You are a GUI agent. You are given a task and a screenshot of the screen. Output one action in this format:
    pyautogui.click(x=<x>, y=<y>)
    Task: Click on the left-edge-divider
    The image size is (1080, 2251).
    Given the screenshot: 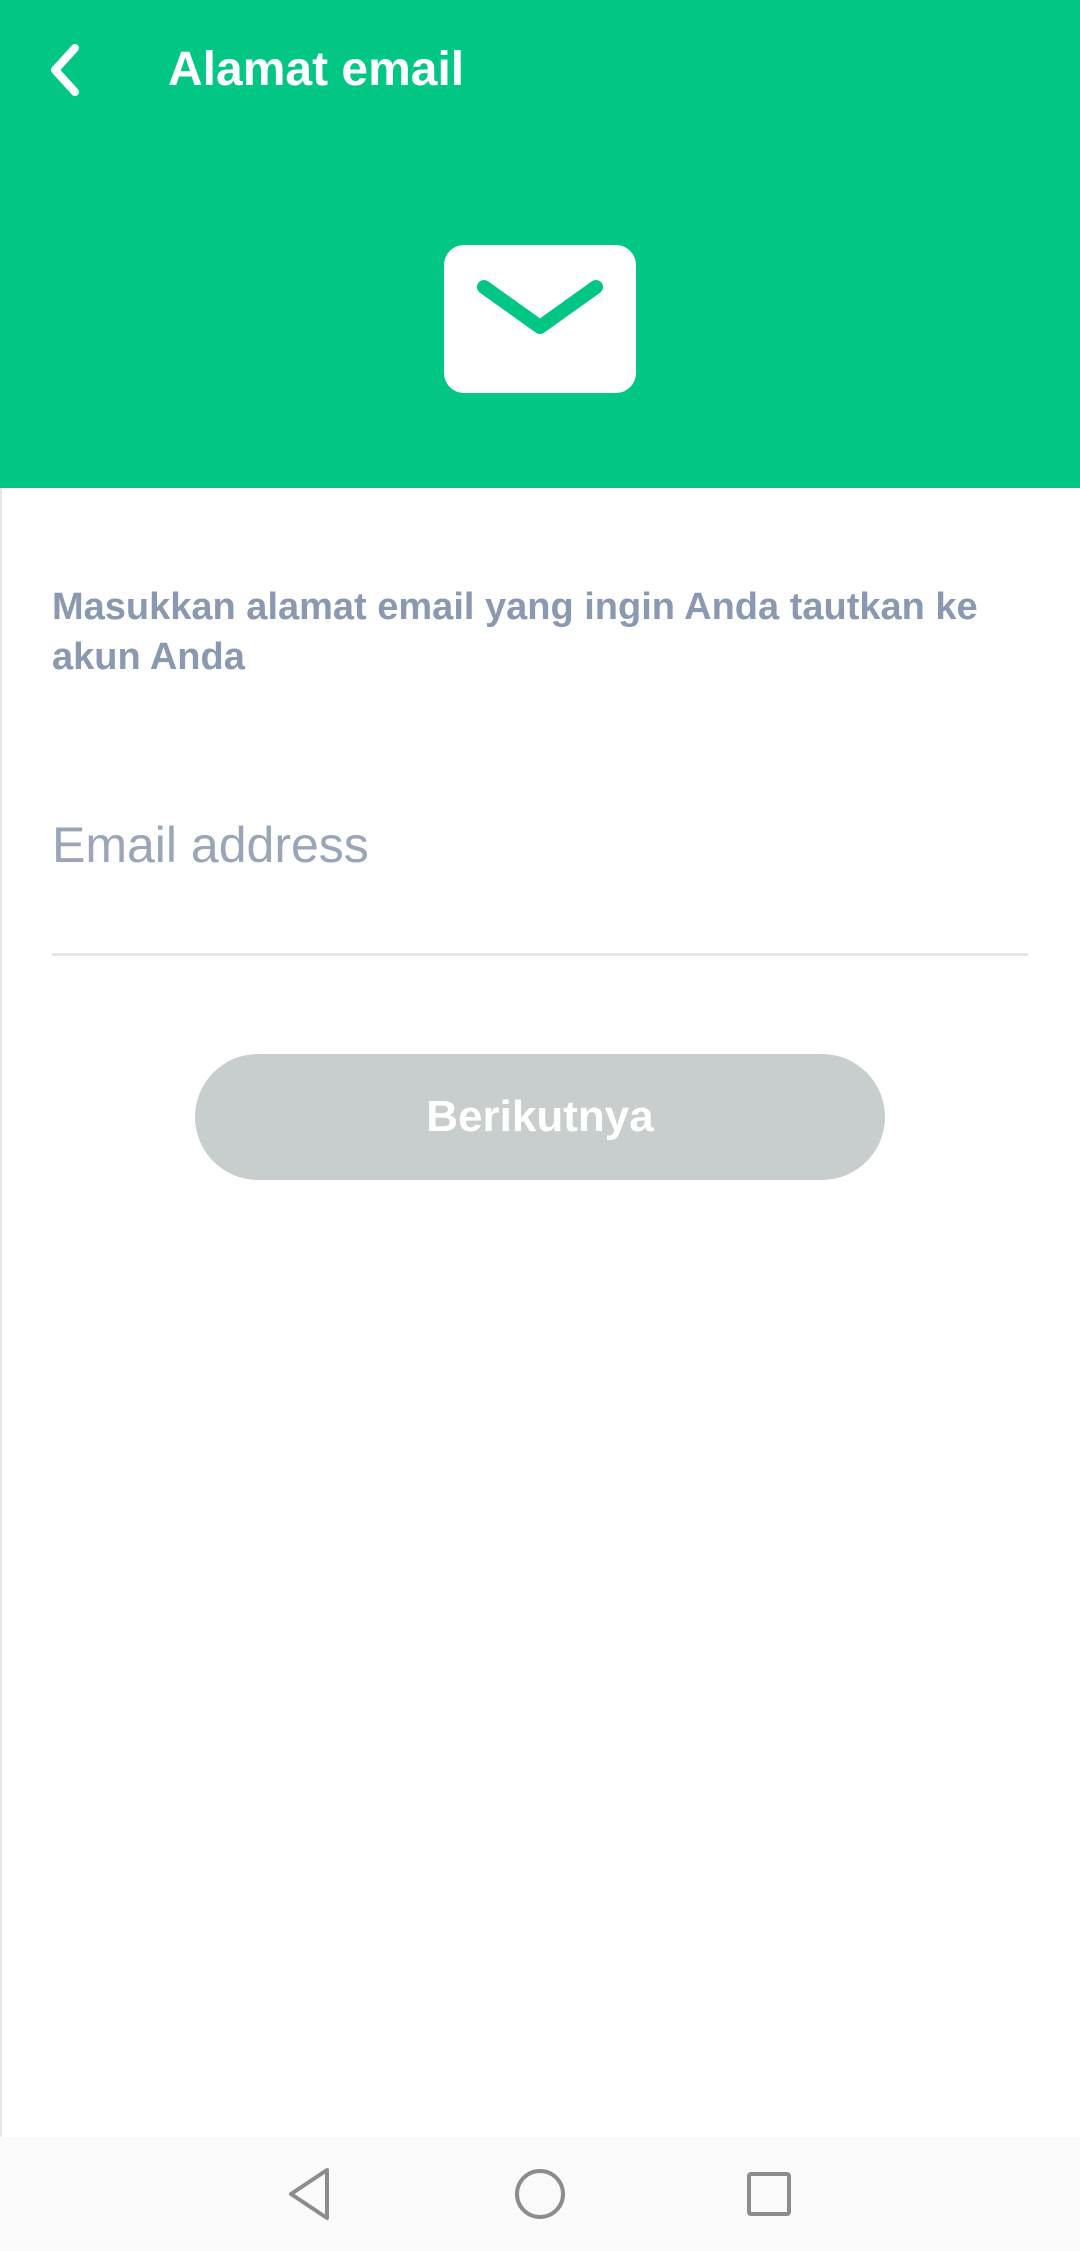 What is the action you would take?
    pyautogui.click(x=1, y=1312)
    